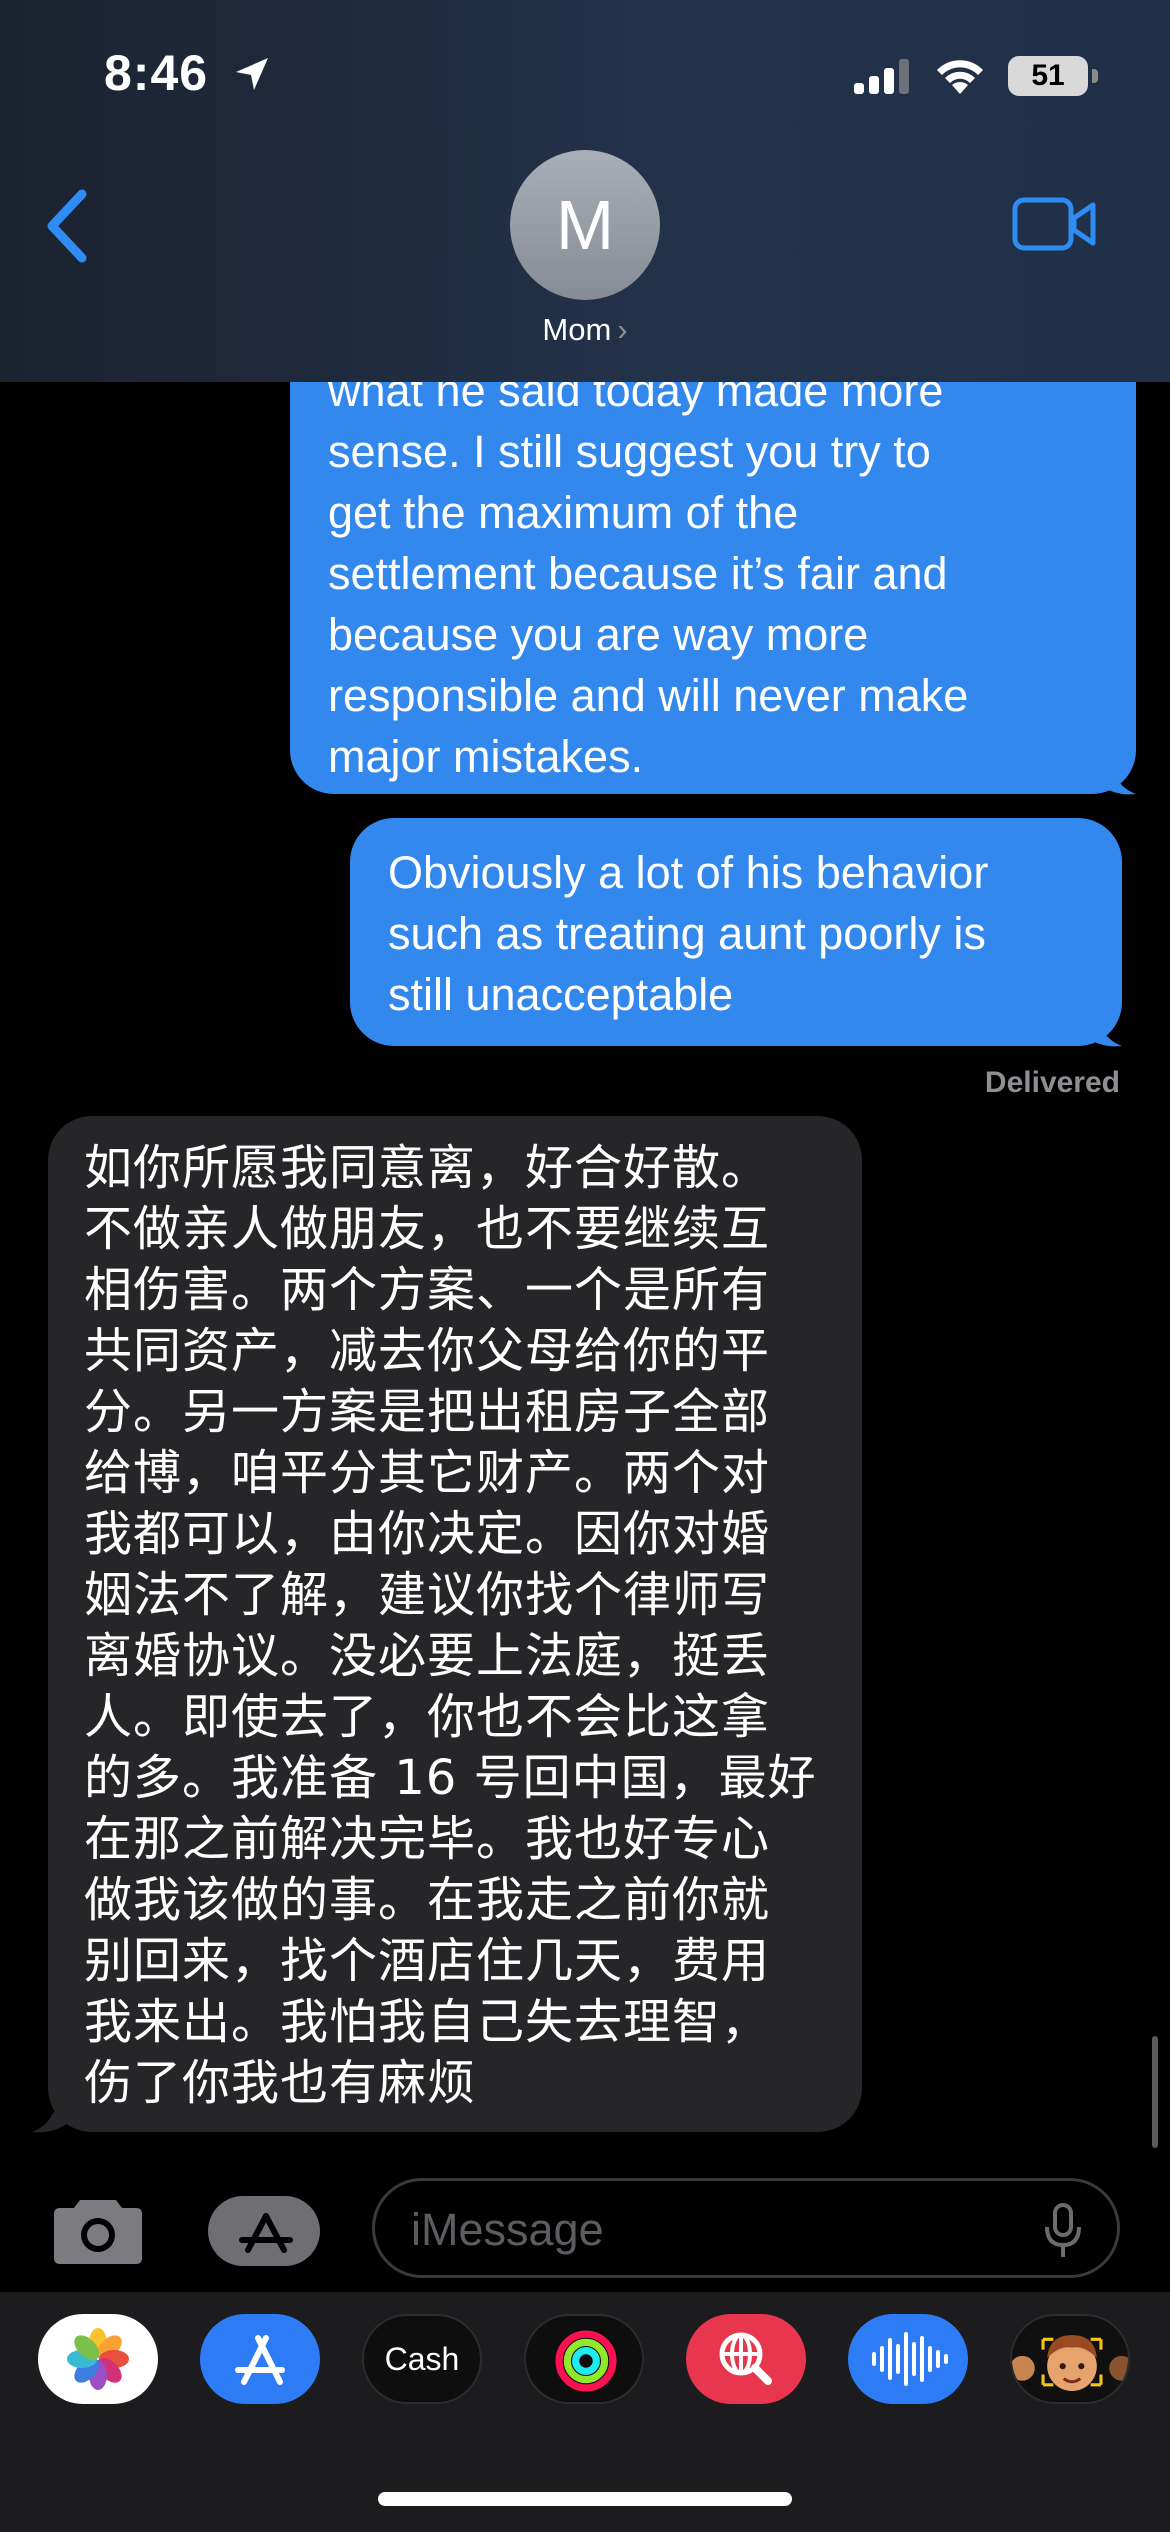 The width and height of the screenshot is (1170, 2532). I want to click on message-input-field, so click(746, 2228).